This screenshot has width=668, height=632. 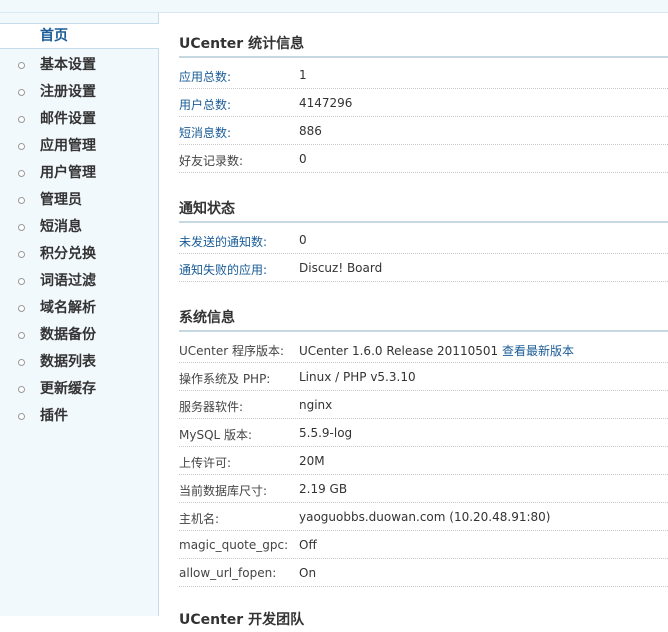 What do you see at coordinates (228, 573) in the screenshot?
I see `row-key: allow_url_fopen:` at bounding box center [228, 573].